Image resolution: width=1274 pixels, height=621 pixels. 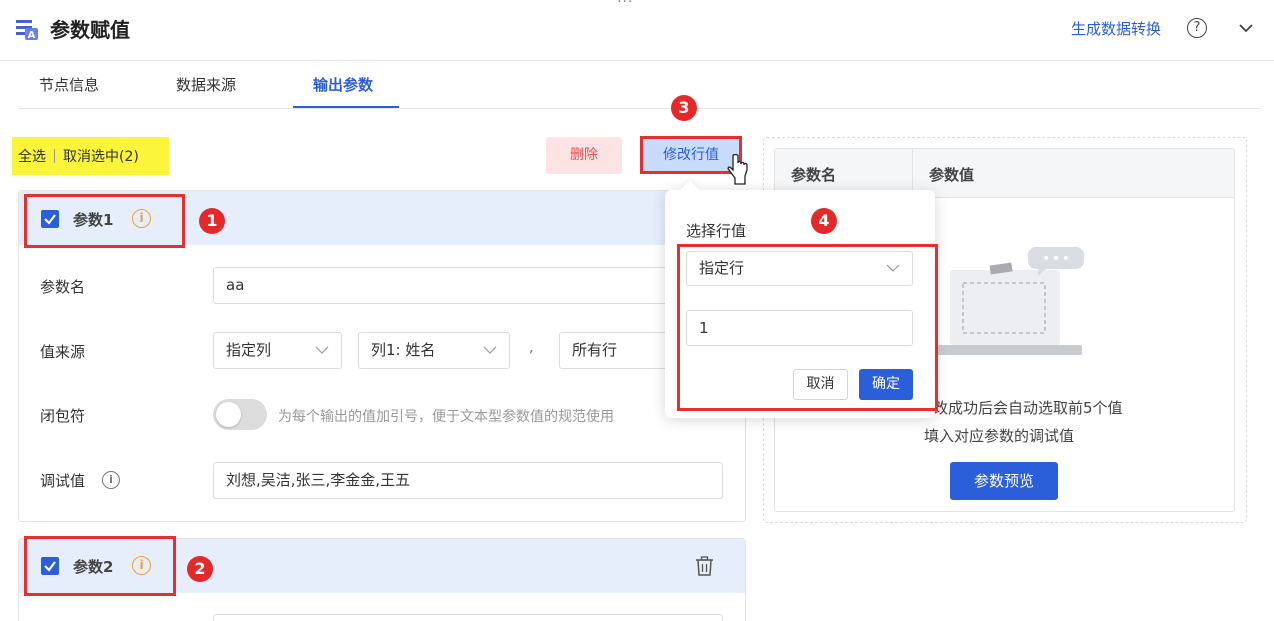 What do you see at coordinates (716, 231) in the screenshot?
I see `row-value-label: 选择行值` at bounding box center [716, 231].